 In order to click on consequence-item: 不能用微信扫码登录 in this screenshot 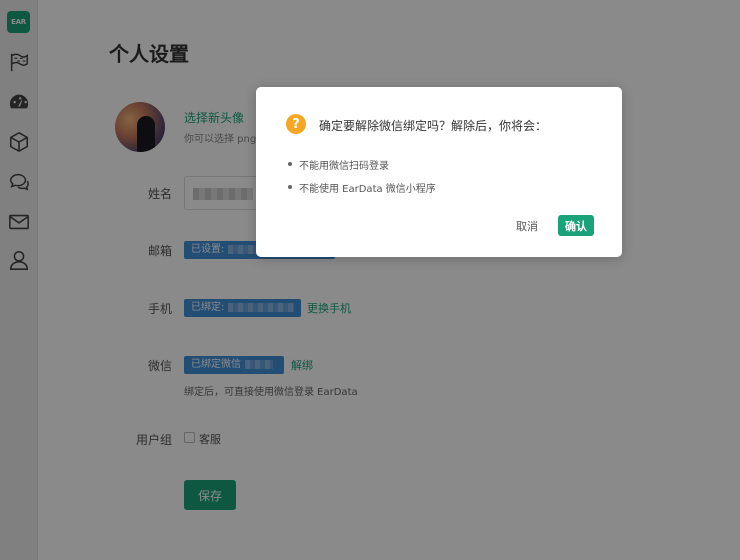, I will do `click(338, 164)`.